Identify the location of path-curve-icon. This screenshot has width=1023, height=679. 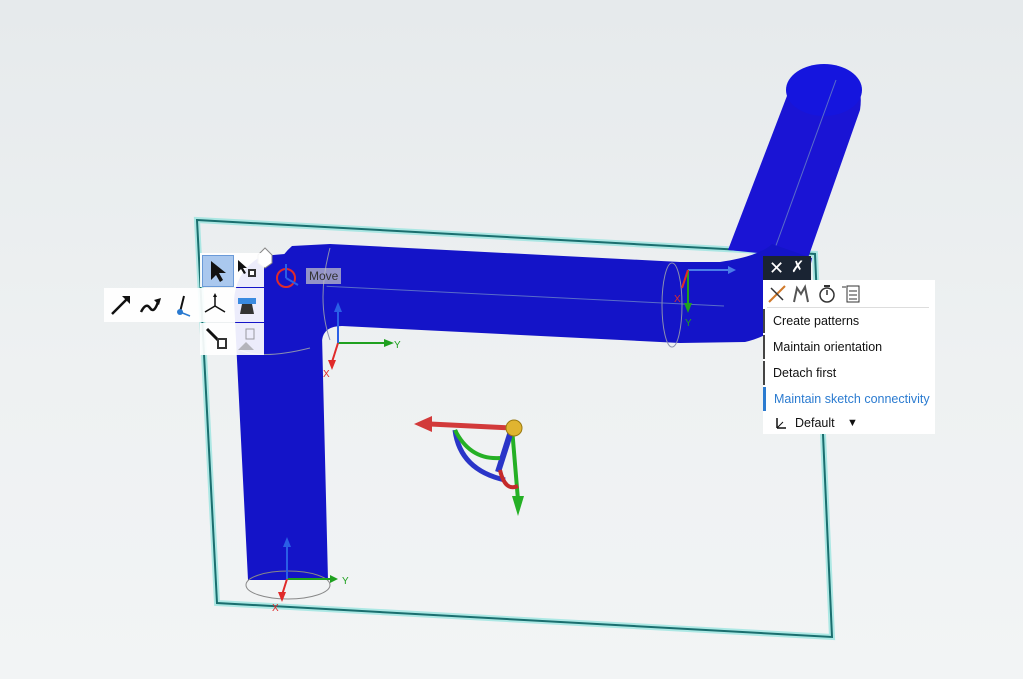
(151, 305).